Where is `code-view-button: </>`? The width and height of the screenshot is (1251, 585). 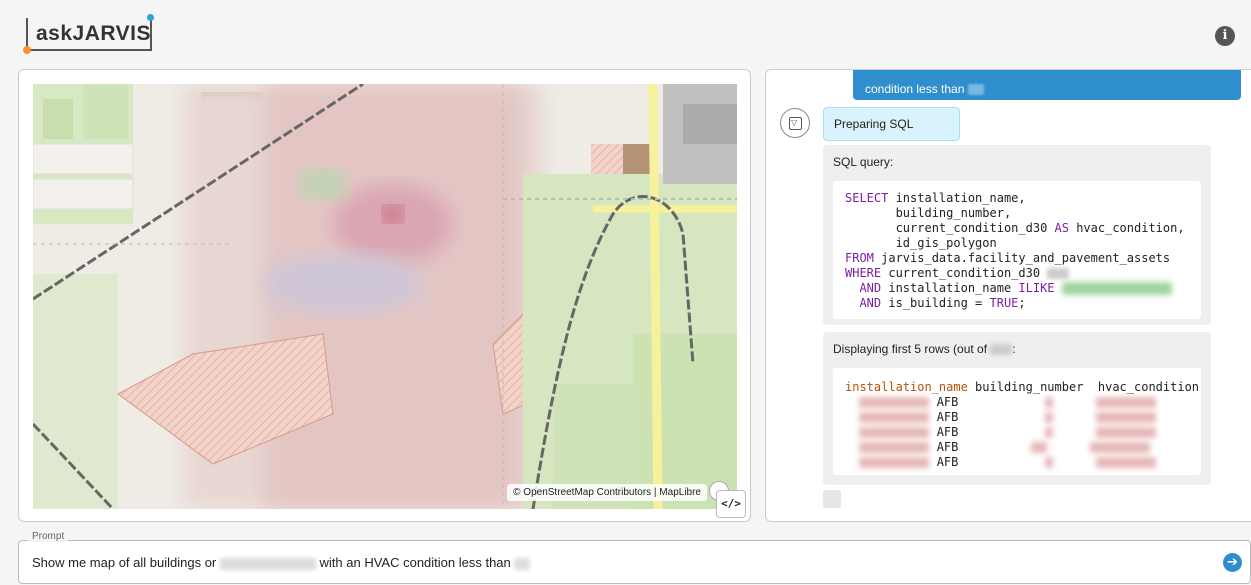 code-view-button: </> is located at coordinates (731, 504).